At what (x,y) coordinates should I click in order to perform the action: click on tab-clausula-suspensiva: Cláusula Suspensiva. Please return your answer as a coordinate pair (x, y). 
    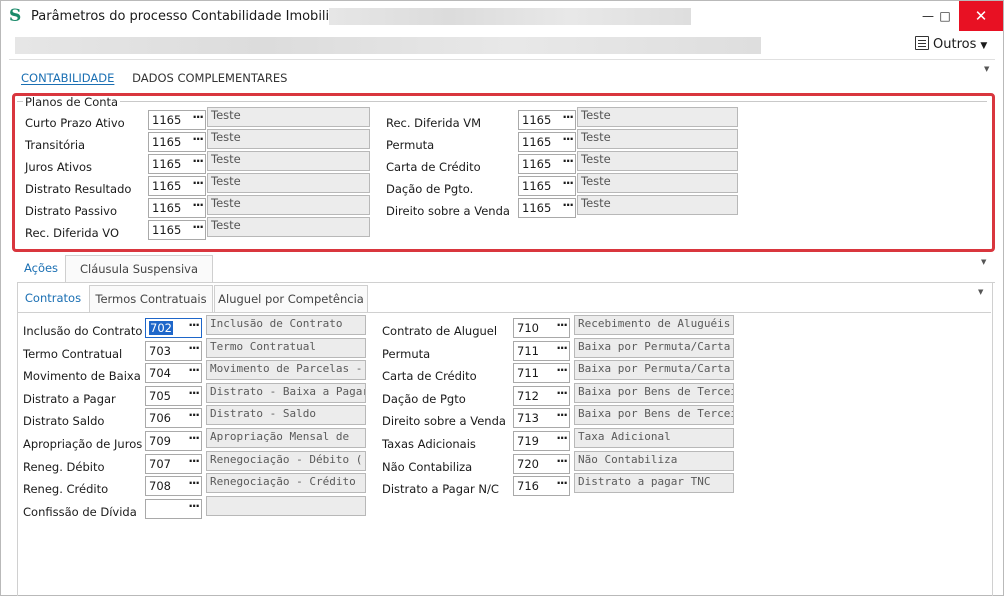
    Looking at the image, I should click on (139, 268).